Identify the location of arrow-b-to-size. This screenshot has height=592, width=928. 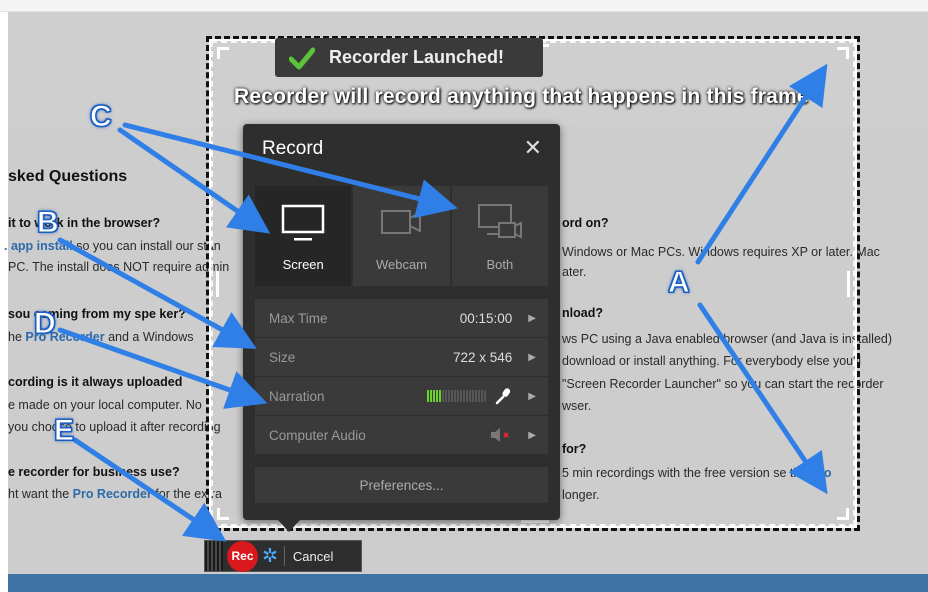
(157, 293).